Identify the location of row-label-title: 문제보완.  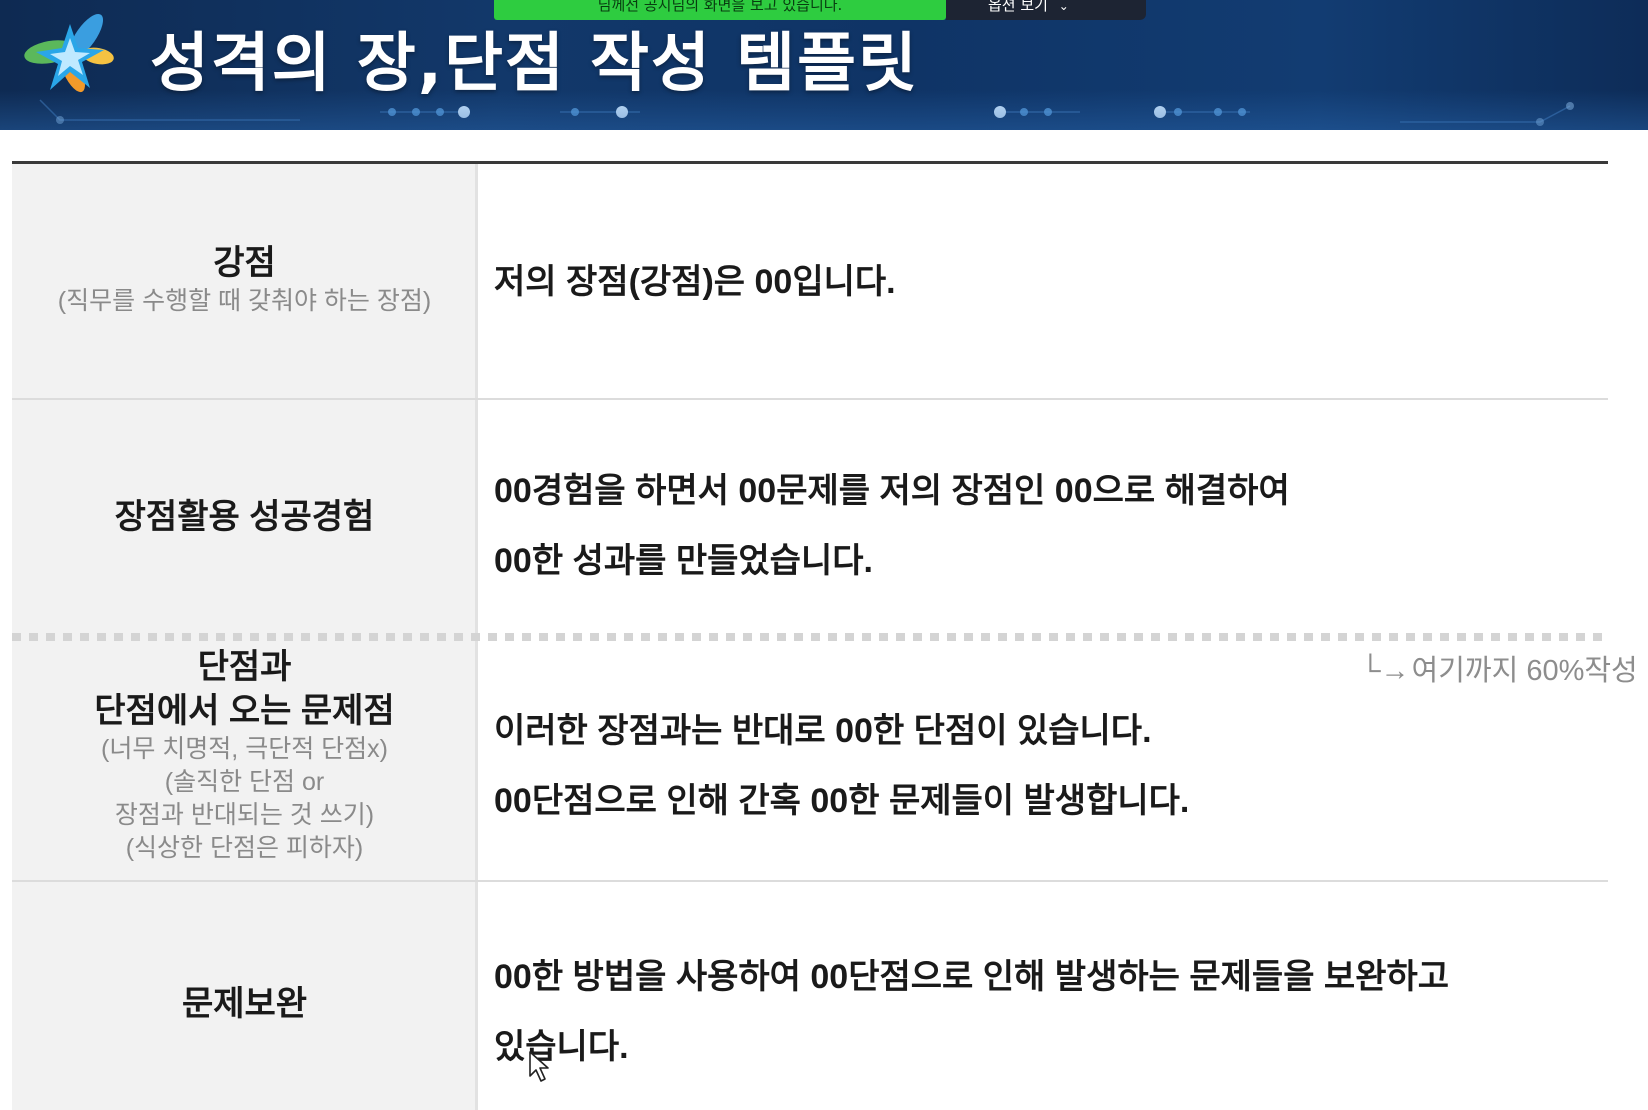
(244, 1004).